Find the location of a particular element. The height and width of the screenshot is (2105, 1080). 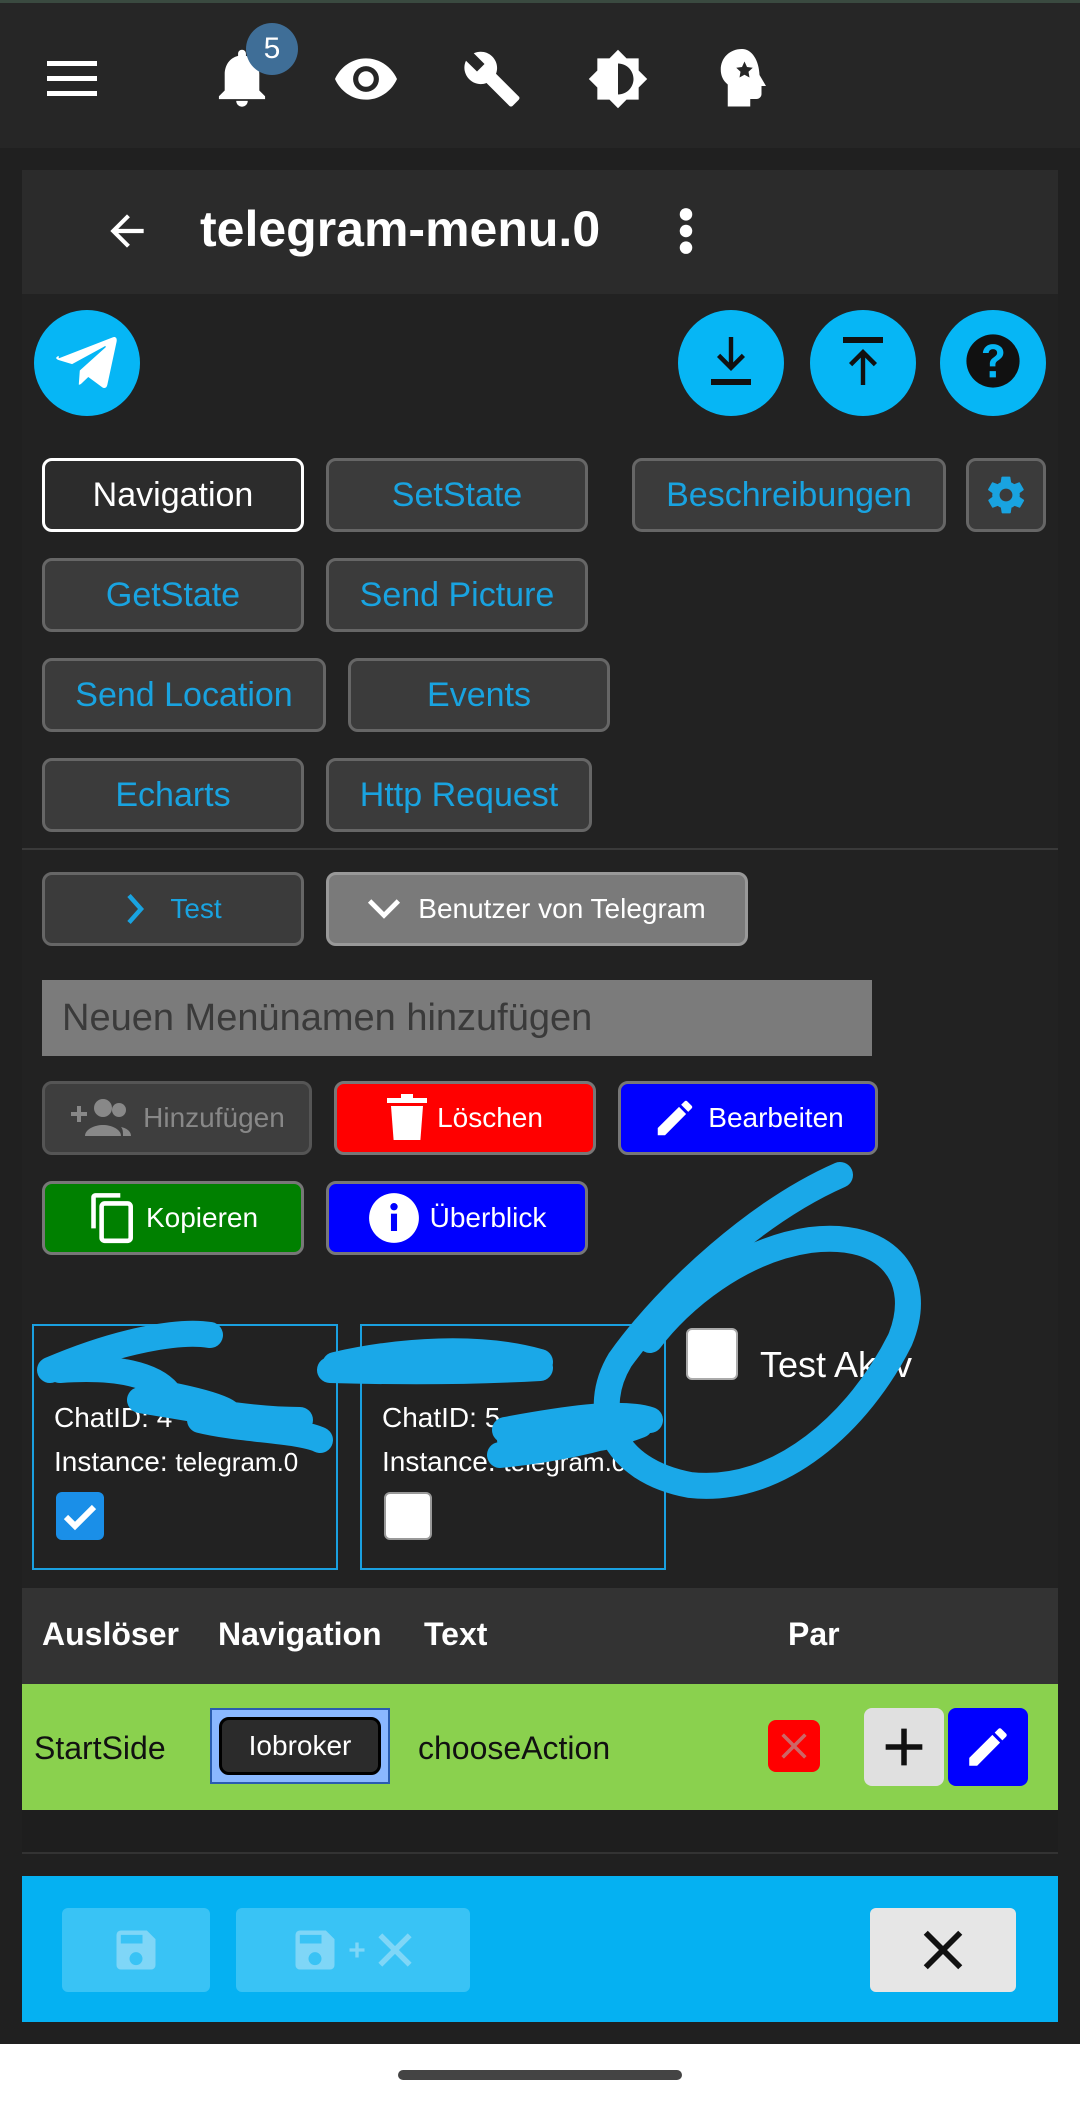

row-navigation-value: Iobroker is located at coordinates (300, 1746).